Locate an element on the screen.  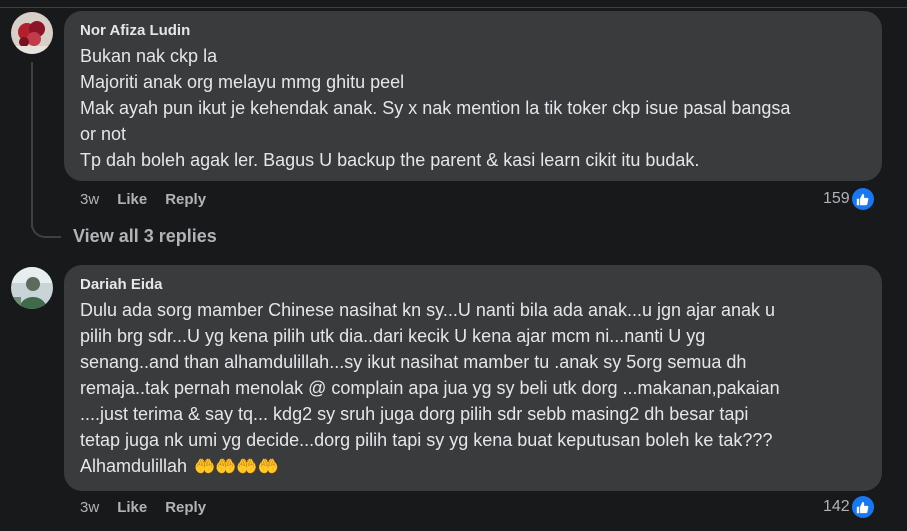
top-divider is located at coordinates (453, 7).